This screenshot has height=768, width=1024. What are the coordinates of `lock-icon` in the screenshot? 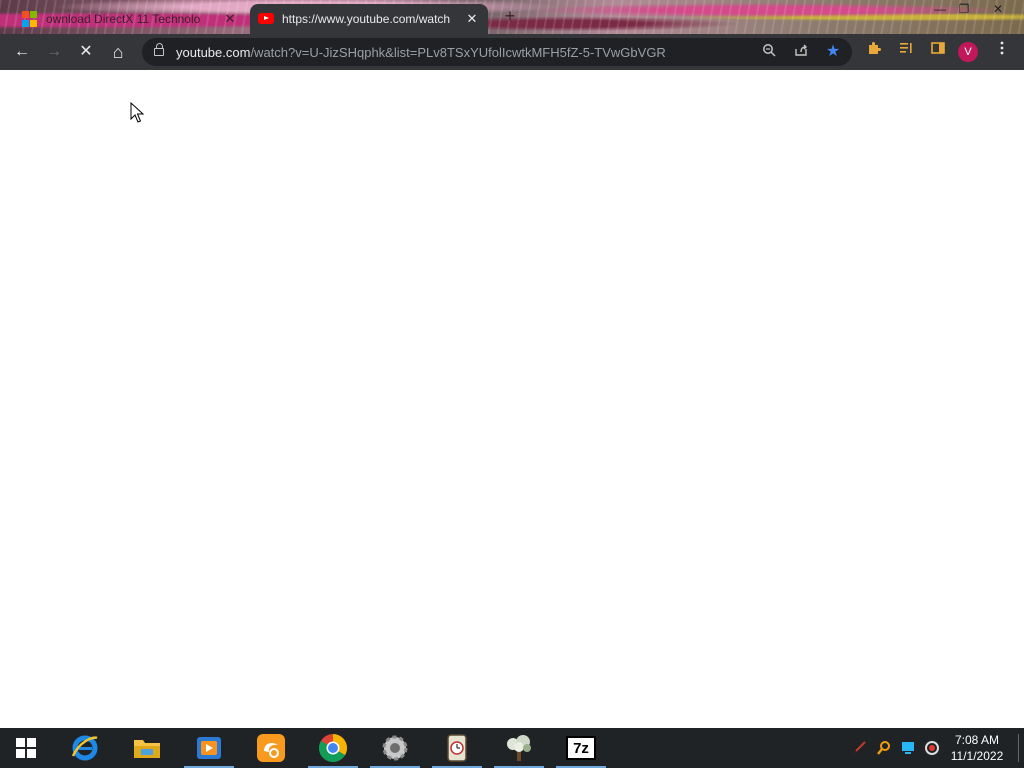 It's located at (159, 49).